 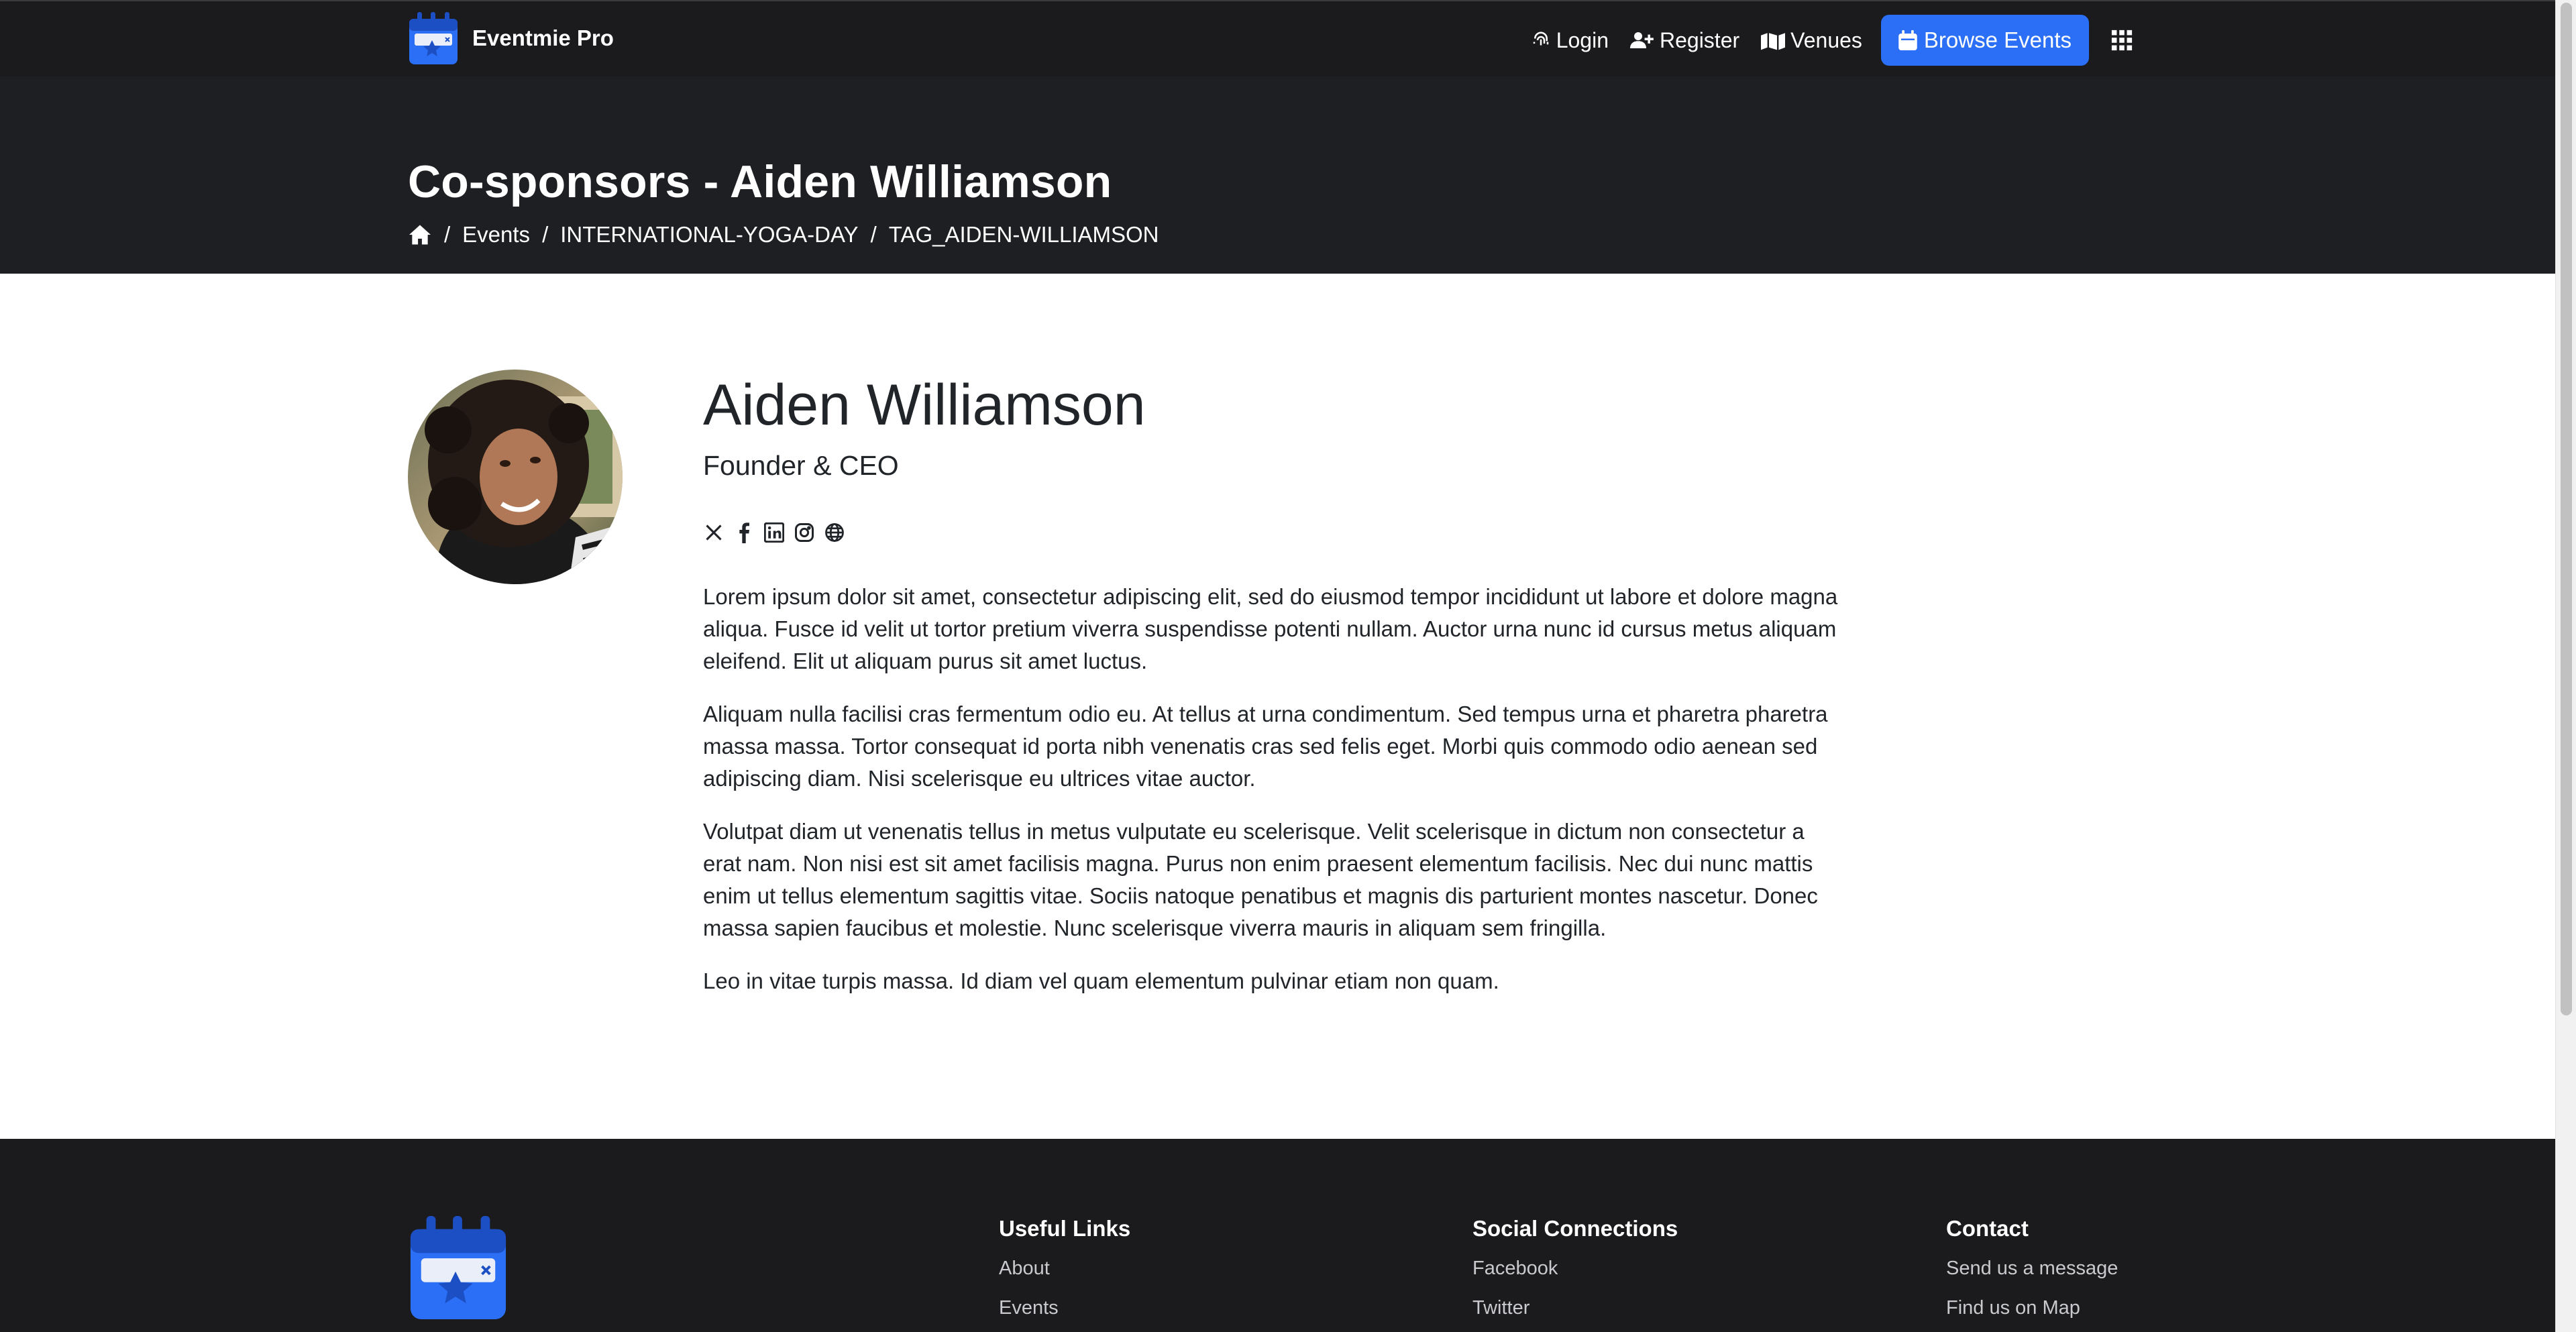 What do you see at coordinates (1065, 1228) in the screenshot?
I see `footer-heading: Useful Links` at bounding box center [1065, 1228].